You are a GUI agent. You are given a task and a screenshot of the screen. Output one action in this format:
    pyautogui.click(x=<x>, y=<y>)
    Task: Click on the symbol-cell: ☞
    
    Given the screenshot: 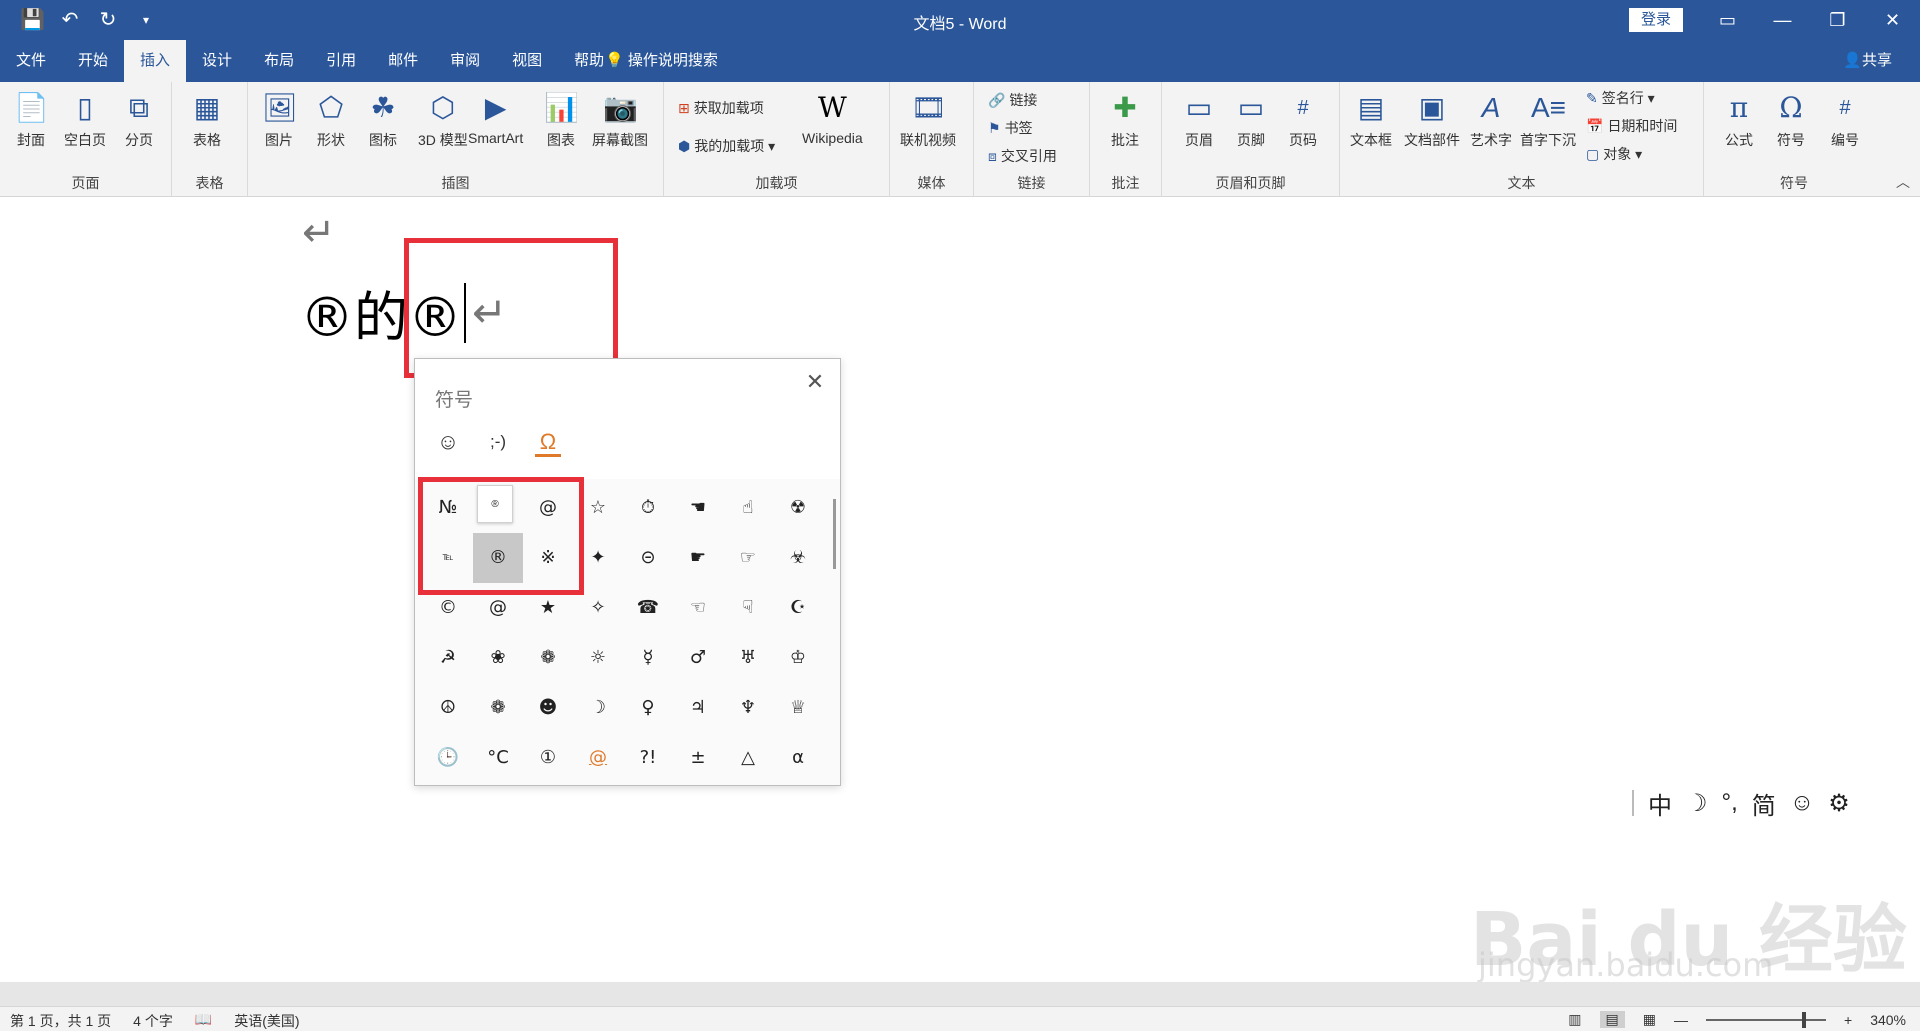 What is the action you would take?
    pyautogui.click(x=748, y=558)
    